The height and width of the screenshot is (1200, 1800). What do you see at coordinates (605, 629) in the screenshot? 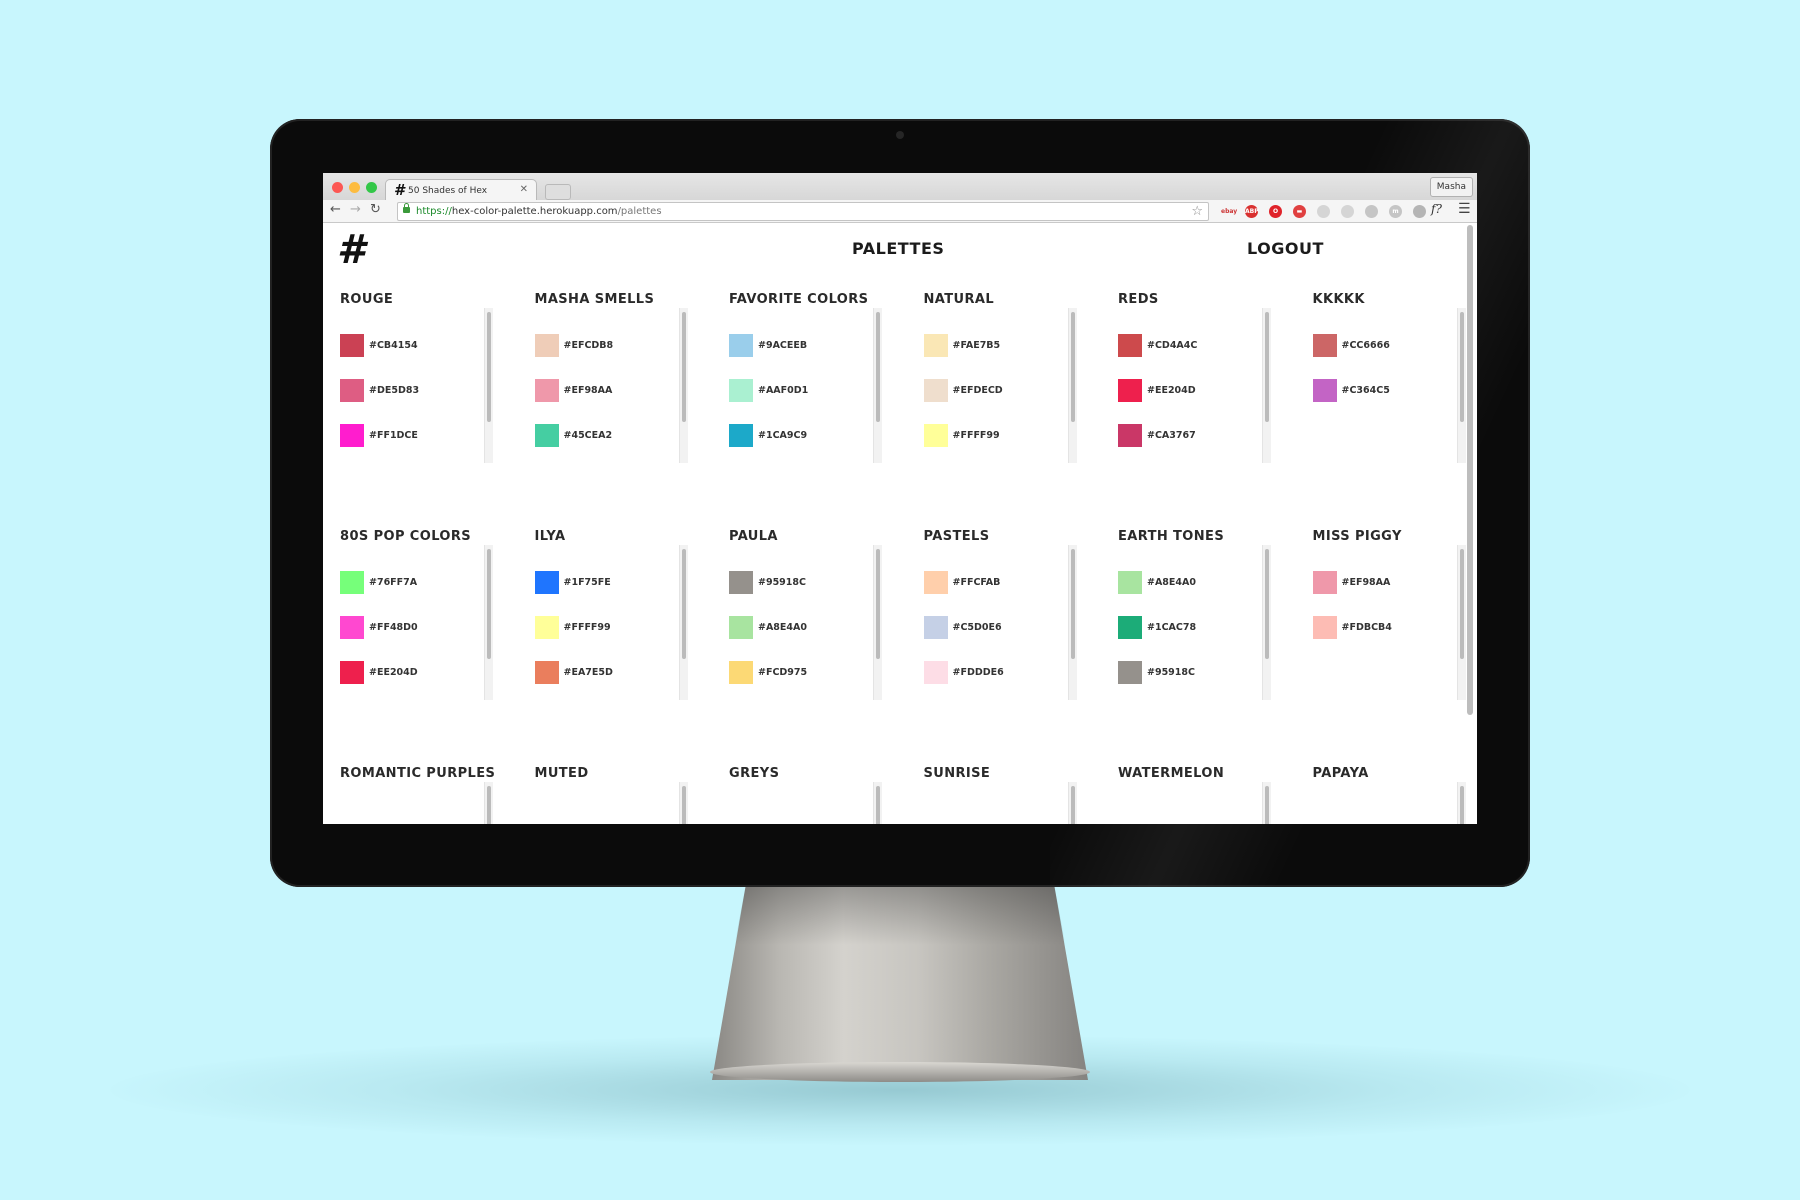
I see `palette-card: ILYA #1F75FE #FFFF99 #EA7E5D` at bounding box center [605, 629].